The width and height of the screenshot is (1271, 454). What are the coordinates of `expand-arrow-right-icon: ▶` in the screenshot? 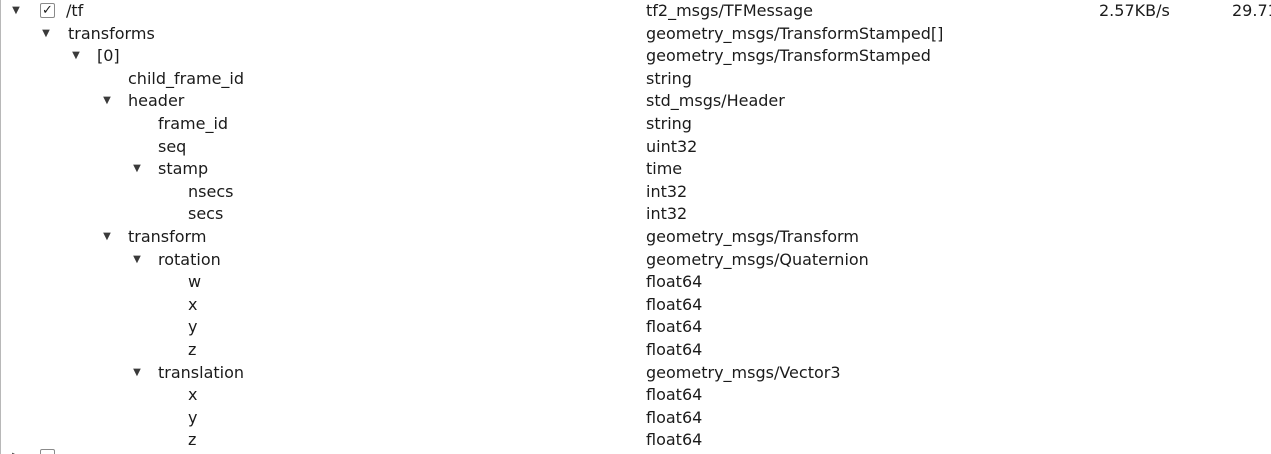 It's located at (16, 450).